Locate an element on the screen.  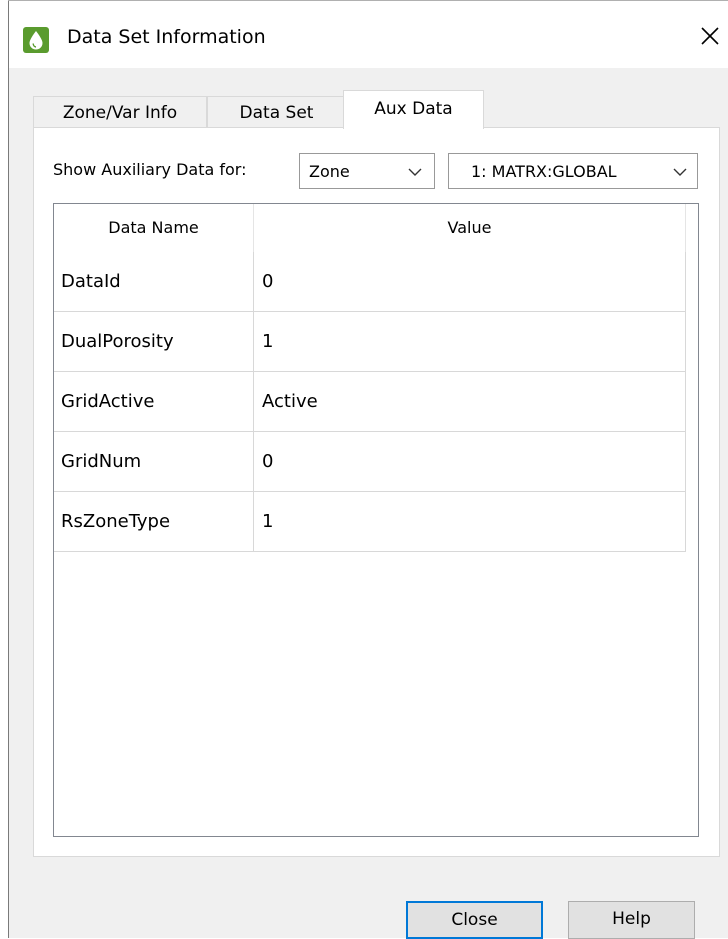
table-row: DataId 0 is located at coordinates (370, 282).